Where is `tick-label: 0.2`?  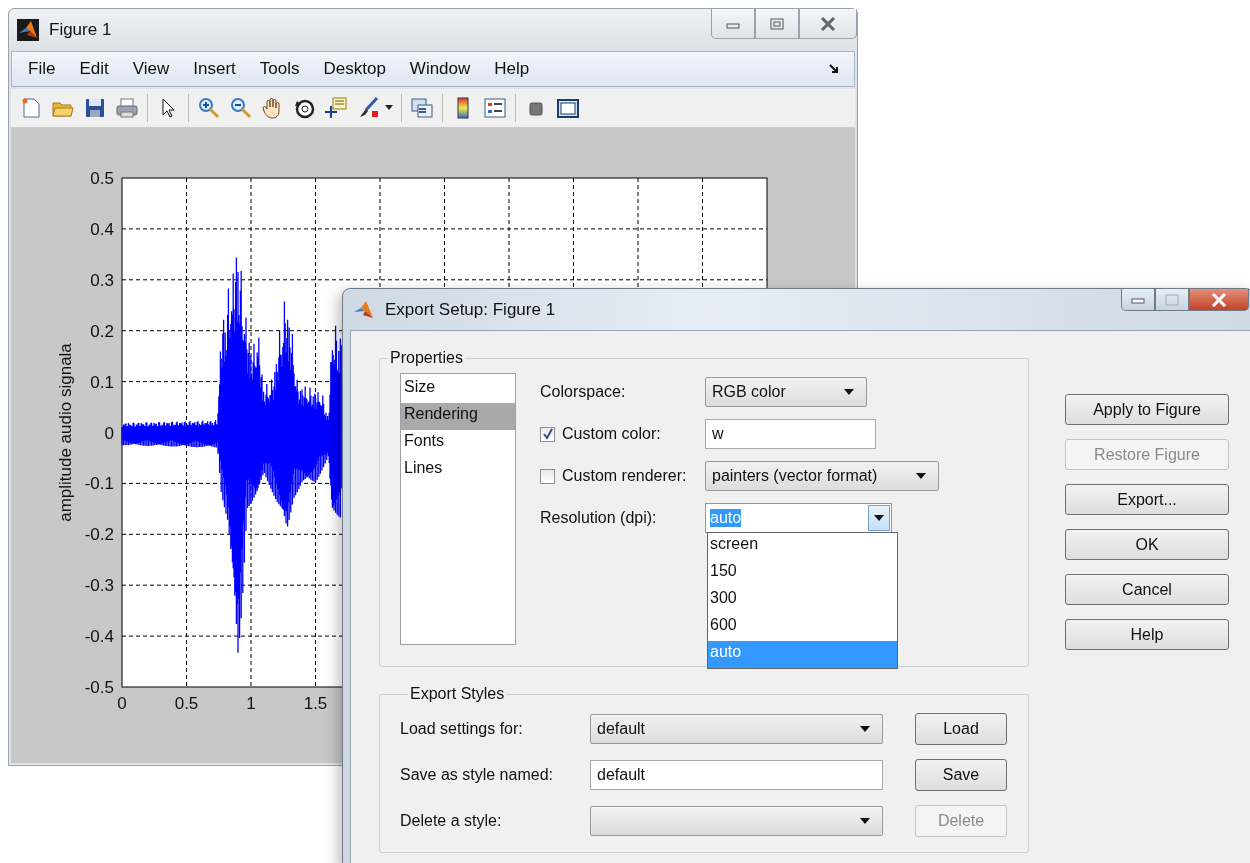
tick-label: 0.2 is located at coordinates (102, 331).